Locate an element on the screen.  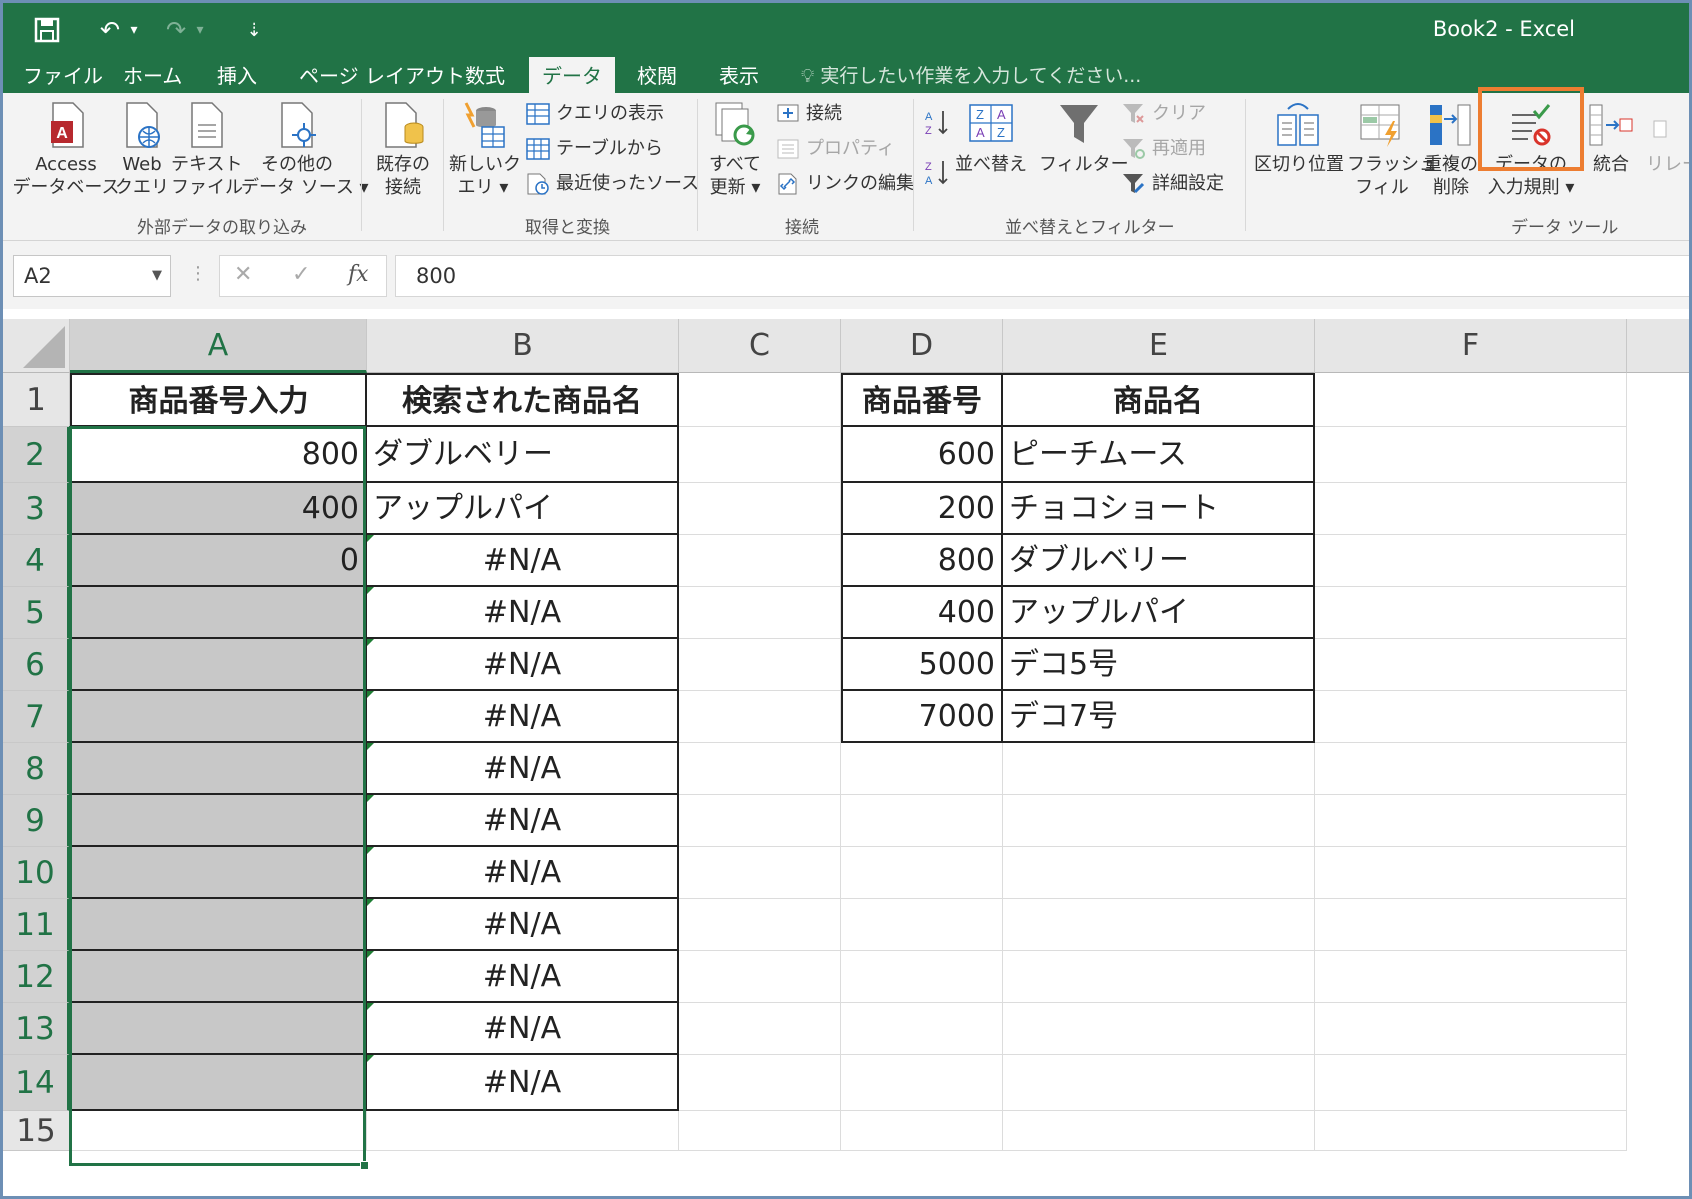
row-header-9: 9 is located at coordinates (36, 821).